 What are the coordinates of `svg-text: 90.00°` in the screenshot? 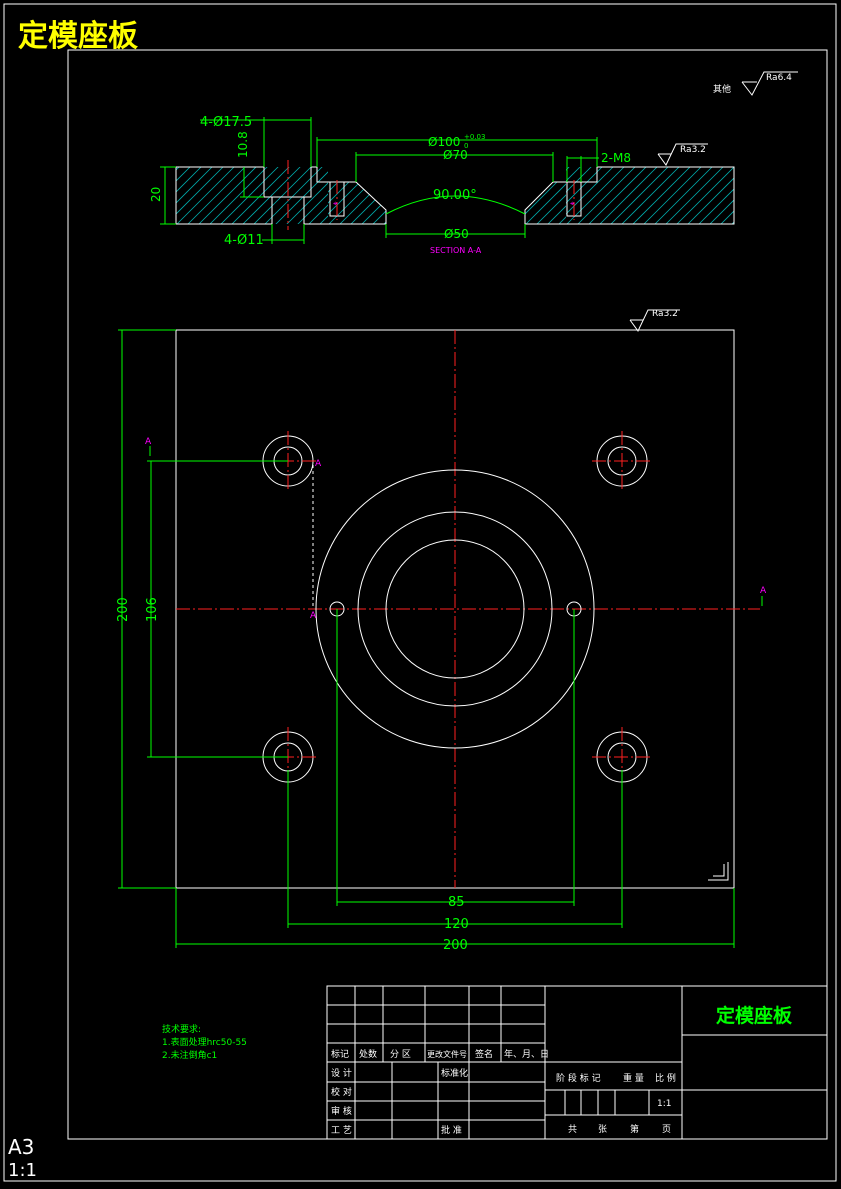 It's located at (455, 195).